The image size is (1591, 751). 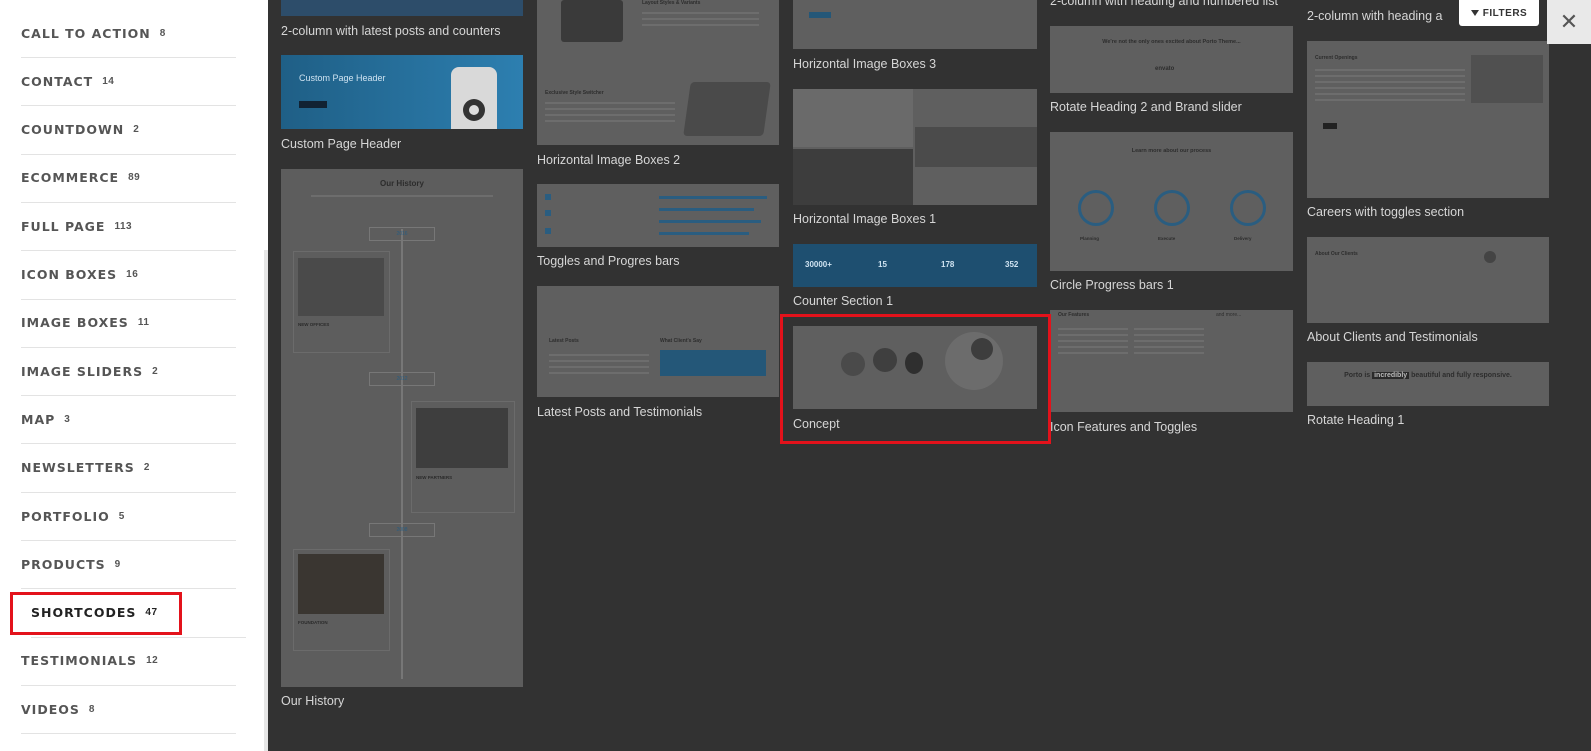 What do you see at coordinates (341, 302) in the screenshot?
I see `history-card: NEW OFFICES` at bounding box center [341, 302].